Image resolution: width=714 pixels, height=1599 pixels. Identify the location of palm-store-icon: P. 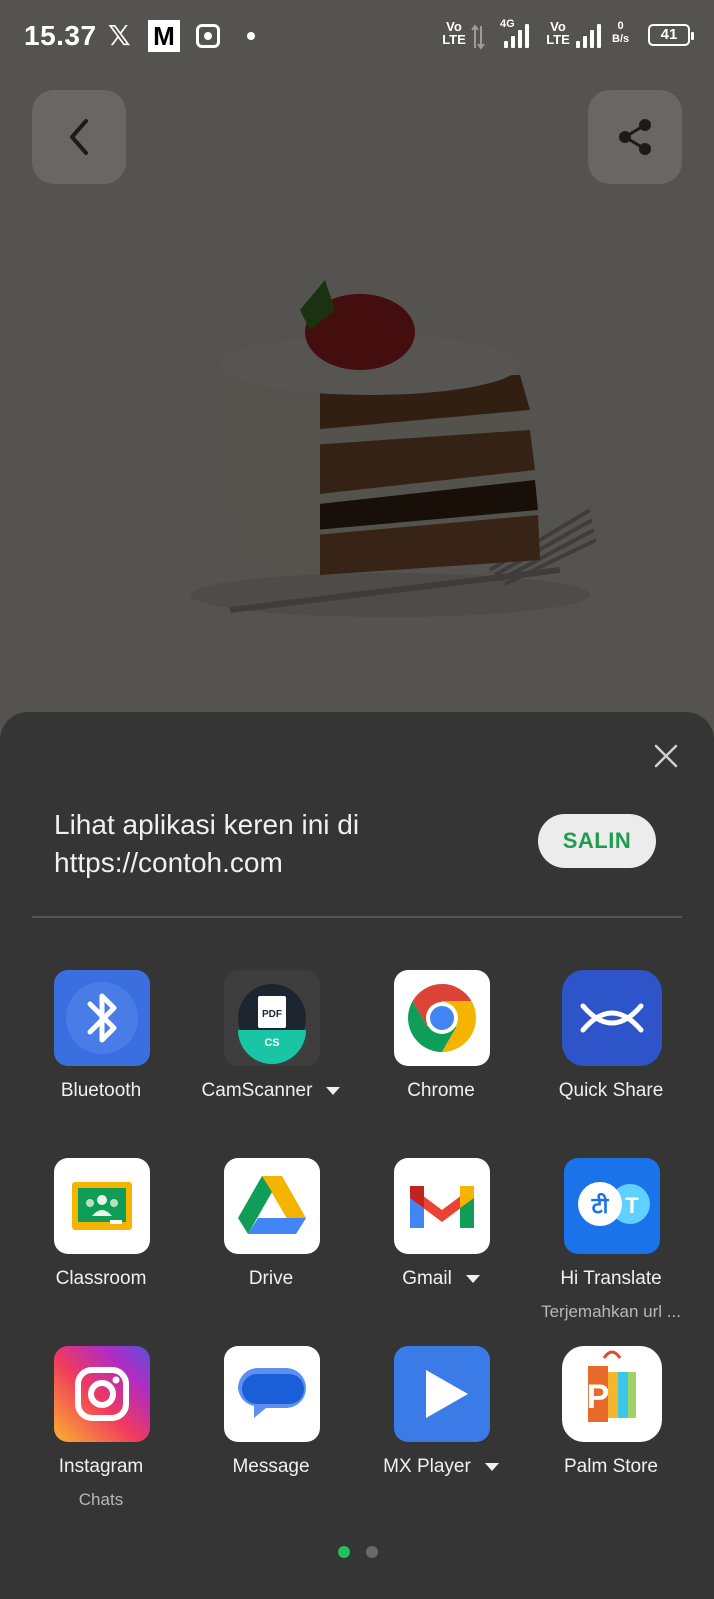
(612, 1394).